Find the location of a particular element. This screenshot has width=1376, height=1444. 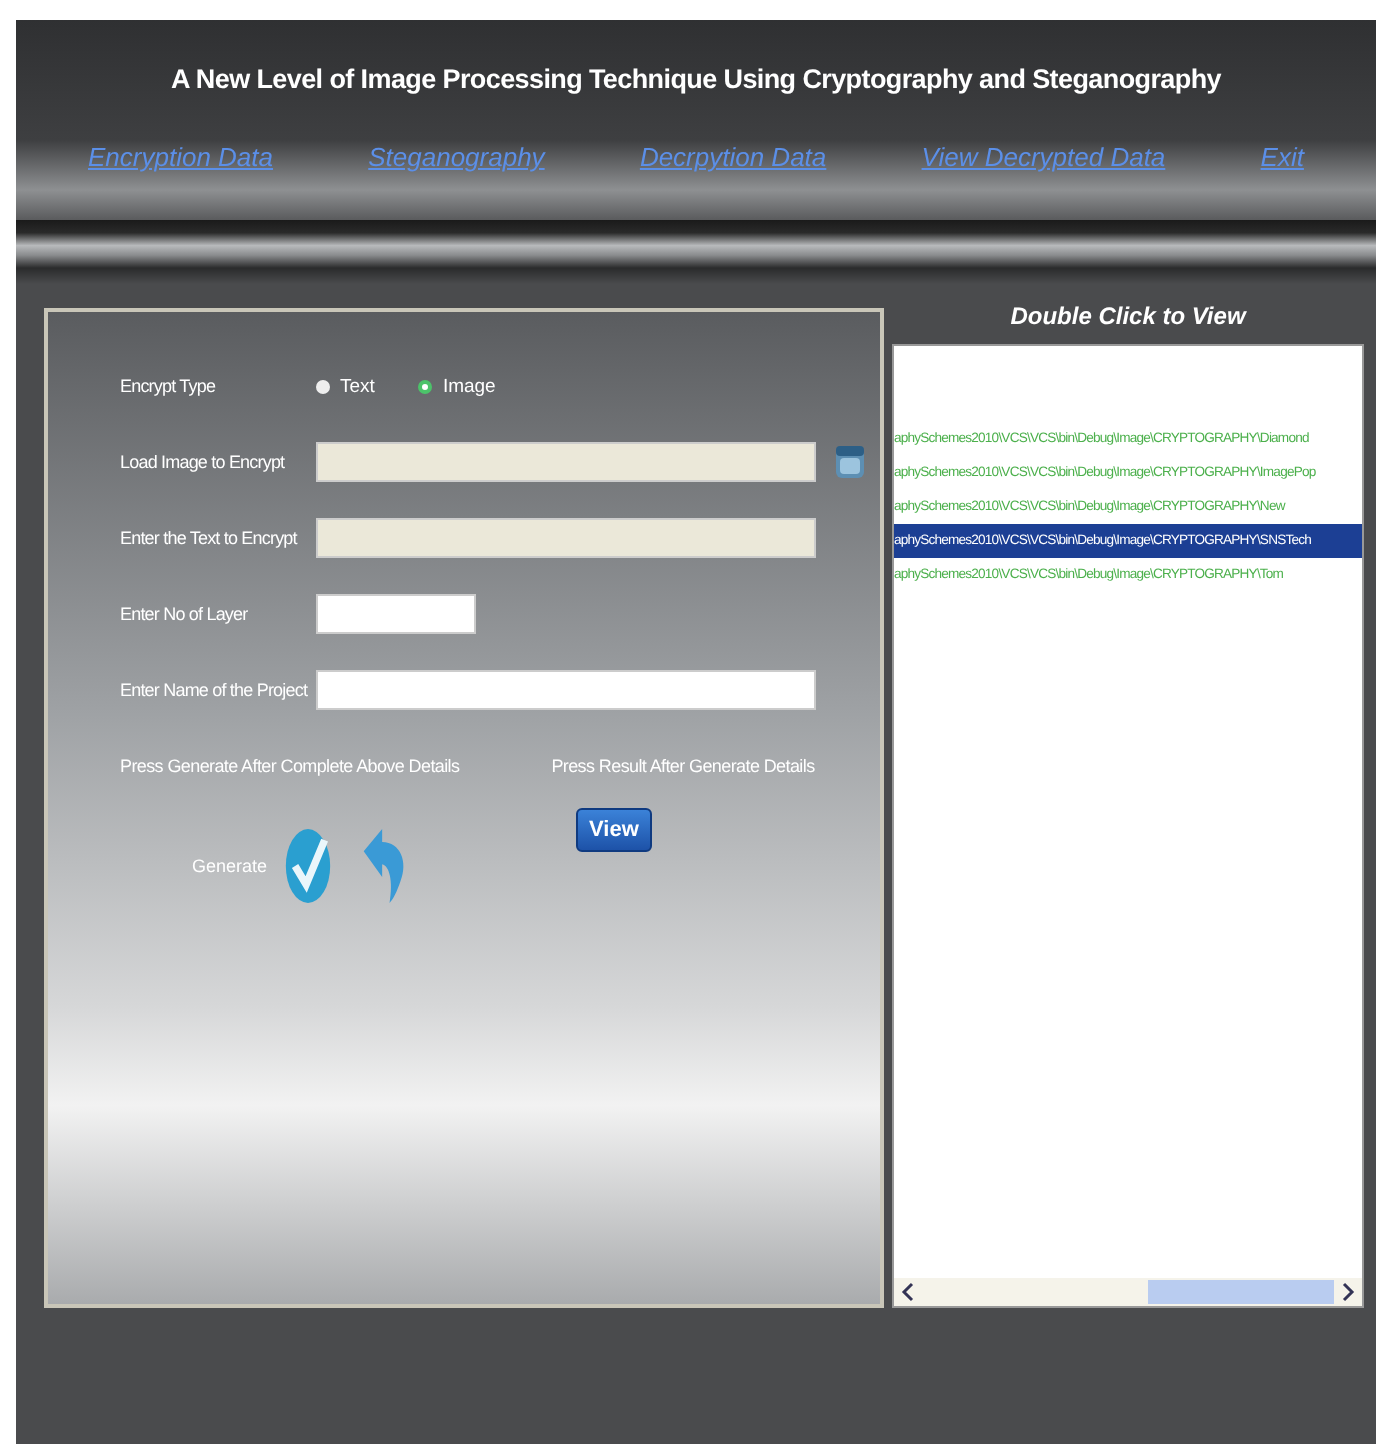

nav-link: Decrpytion Data is located at coordinates (733, 157).